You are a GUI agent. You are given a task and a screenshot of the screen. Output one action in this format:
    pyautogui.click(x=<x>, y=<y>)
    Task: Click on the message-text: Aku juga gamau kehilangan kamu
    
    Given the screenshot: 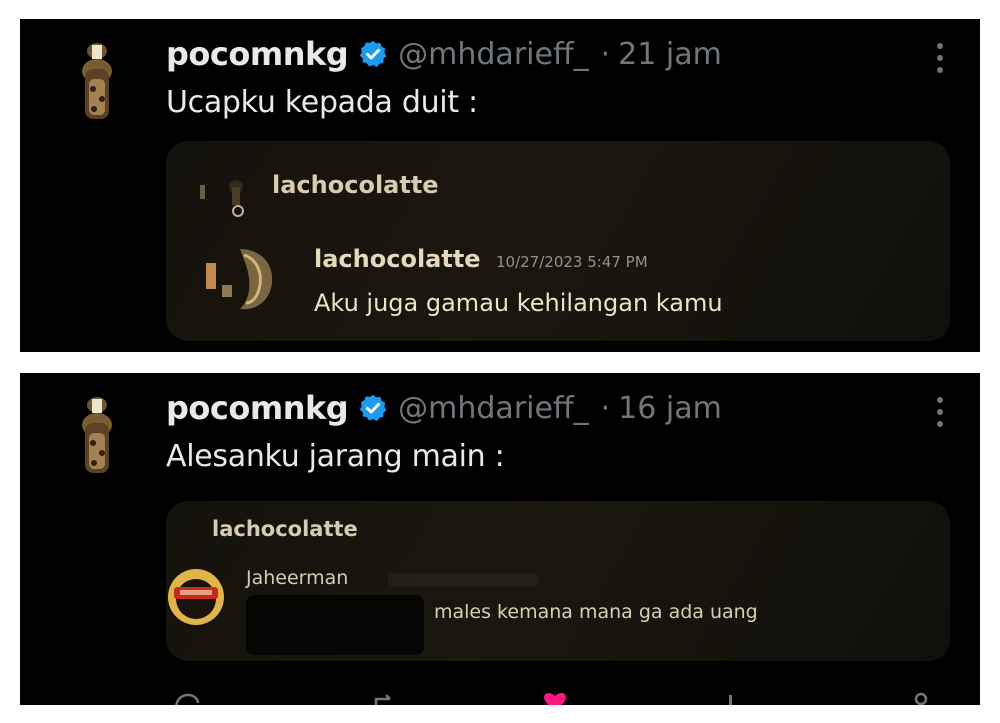 What is the action you would take?
    pyautogui.click(x=518, y=303)
    